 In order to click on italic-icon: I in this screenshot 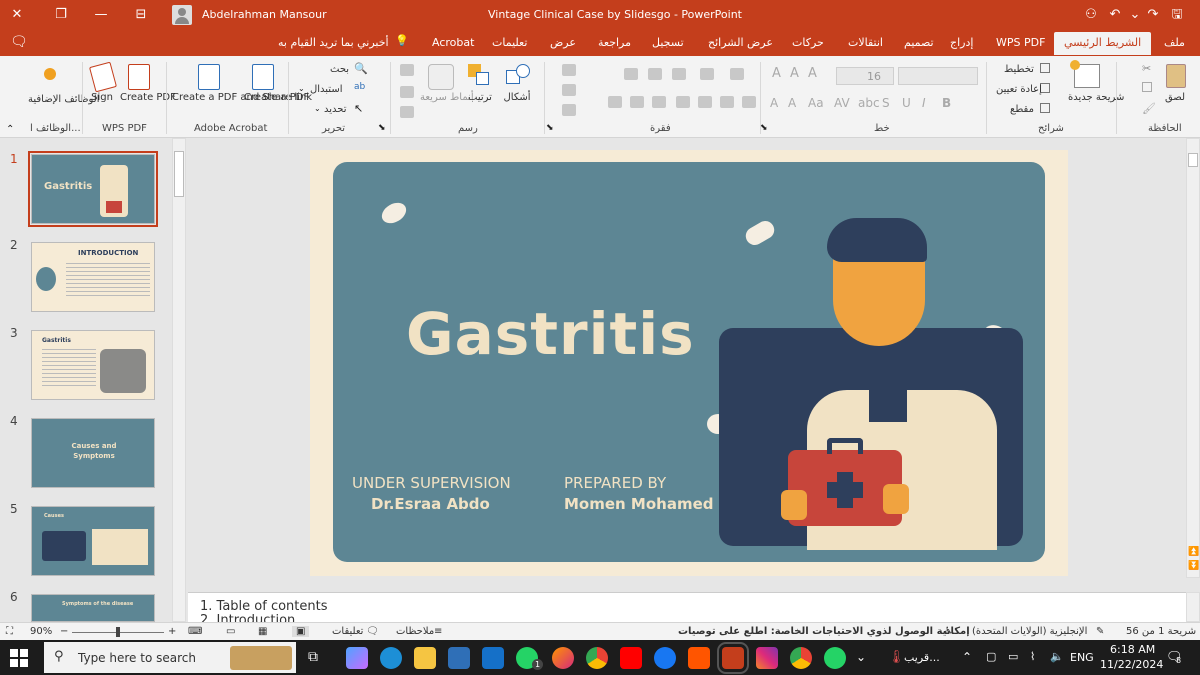, I will do `click(924, 103)`.